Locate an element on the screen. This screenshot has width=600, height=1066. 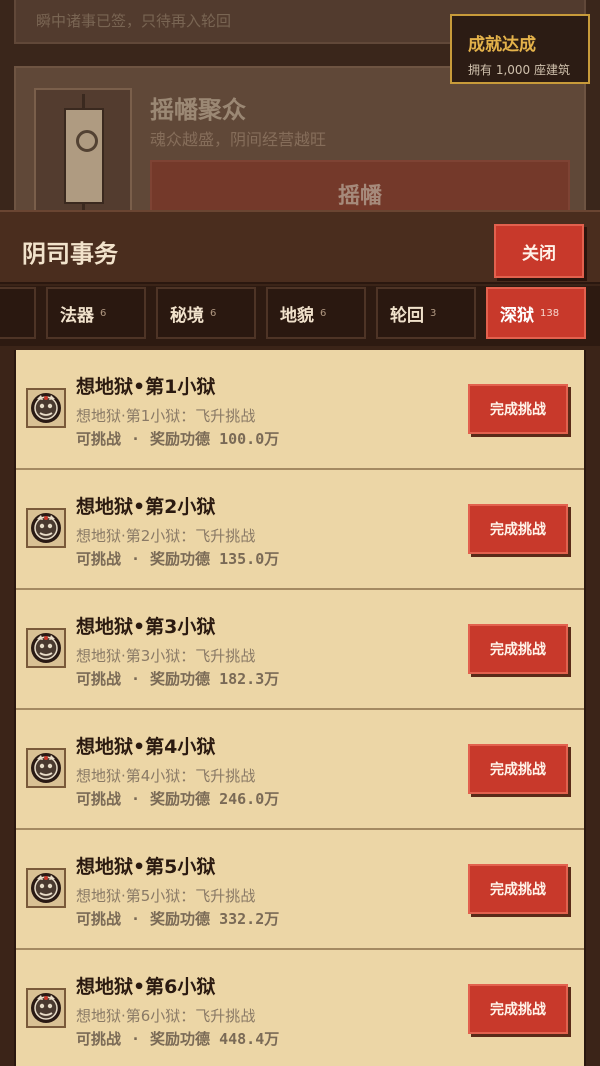
tab-dimao: 地貌 6 is located at coordinates (316, 313).